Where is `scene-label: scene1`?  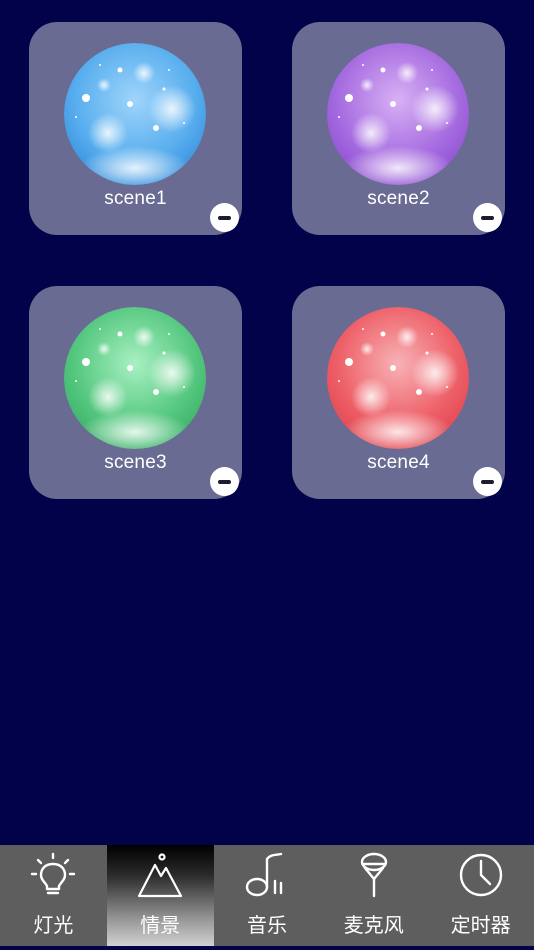 scene-label: scene1 is located at coordinates (135, 198).